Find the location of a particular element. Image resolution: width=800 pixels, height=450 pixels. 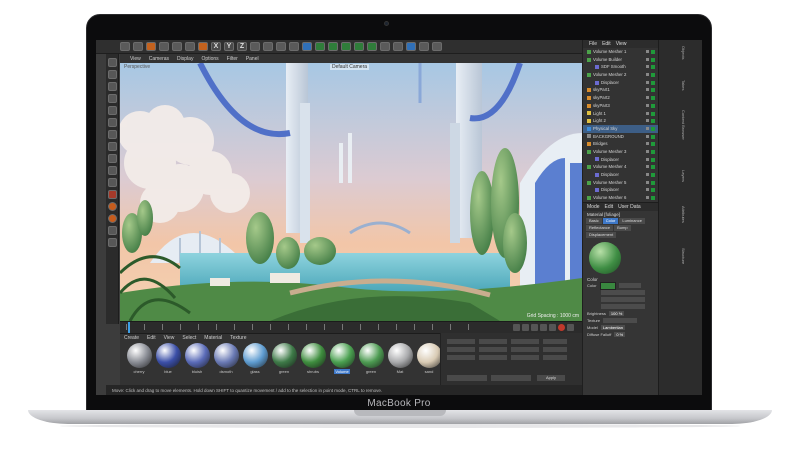

settings-icon is located at coordinates (437, 46).